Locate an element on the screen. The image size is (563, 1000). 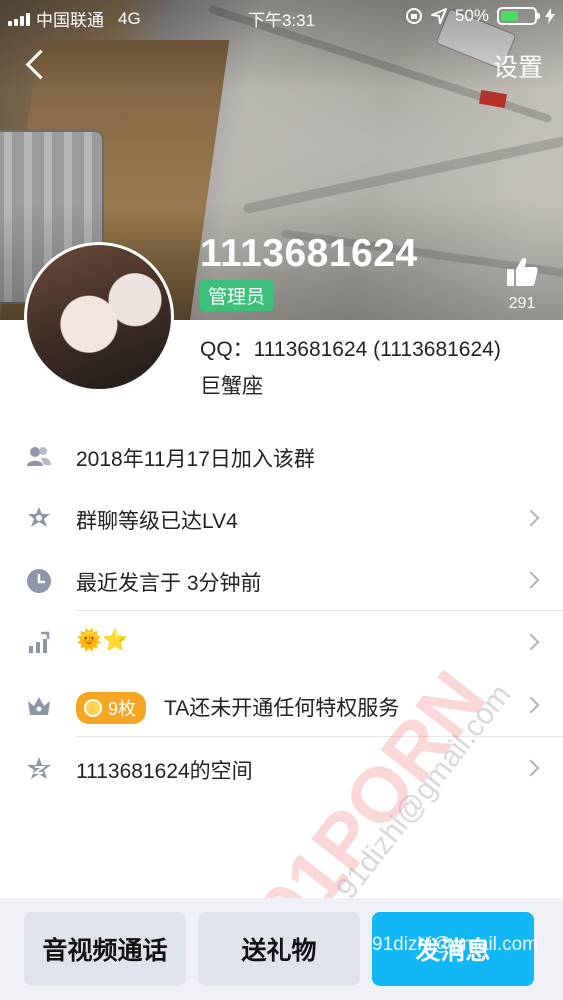
qzone-row: 1113681624的空间 is located at coordinates (281, 769).